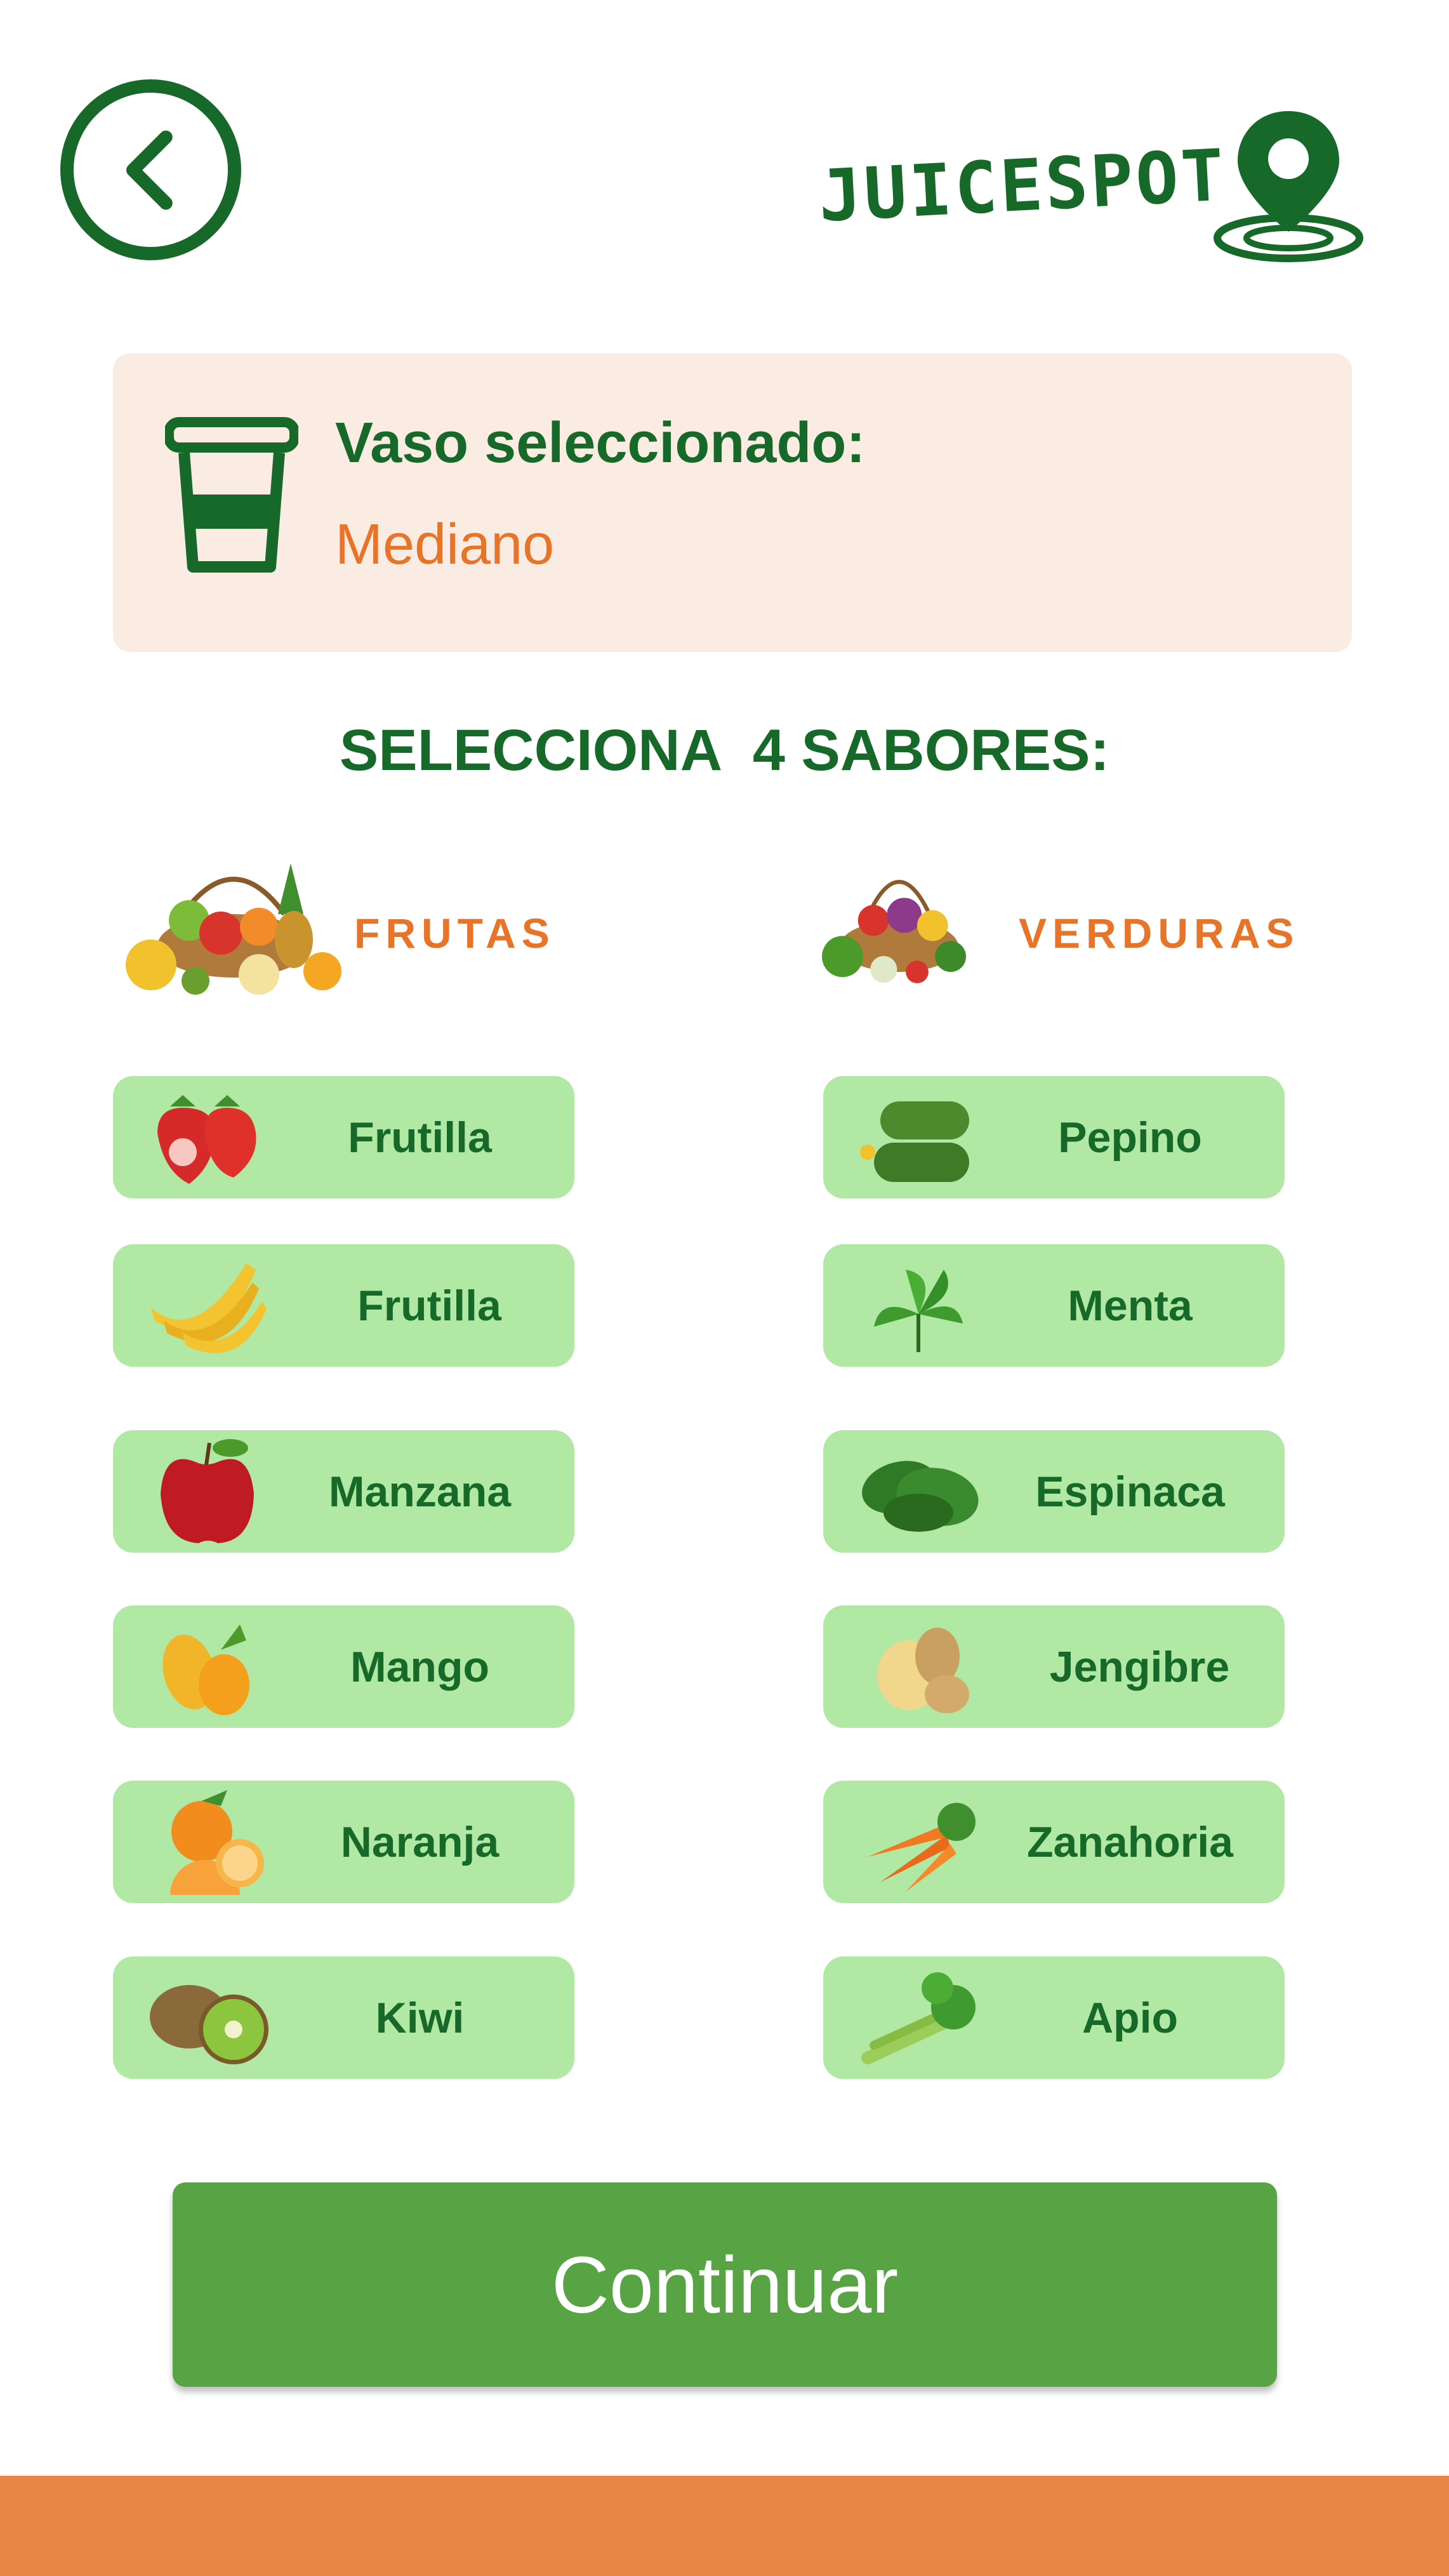  Describe the element at coordinates (209, 1308) in the screenshot. I see `banana-icon` at that location.